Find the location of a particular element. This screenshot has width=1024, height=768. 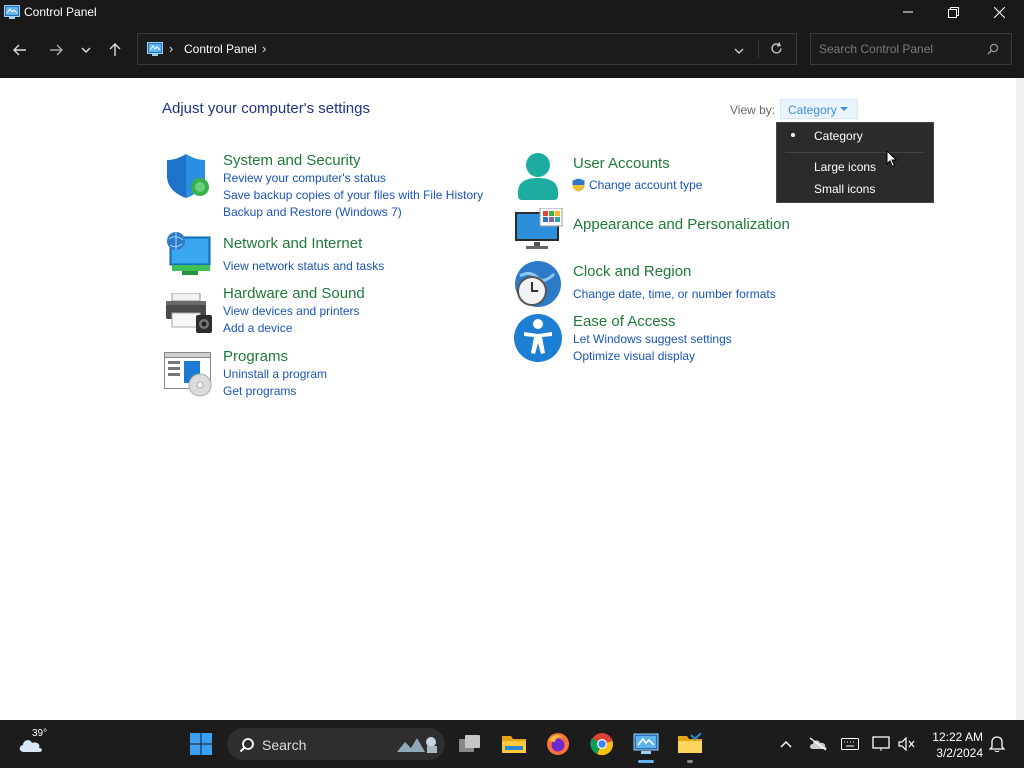

system-clock: 12:22 AM 3/2/2024 is located at coordinates (954, 745).